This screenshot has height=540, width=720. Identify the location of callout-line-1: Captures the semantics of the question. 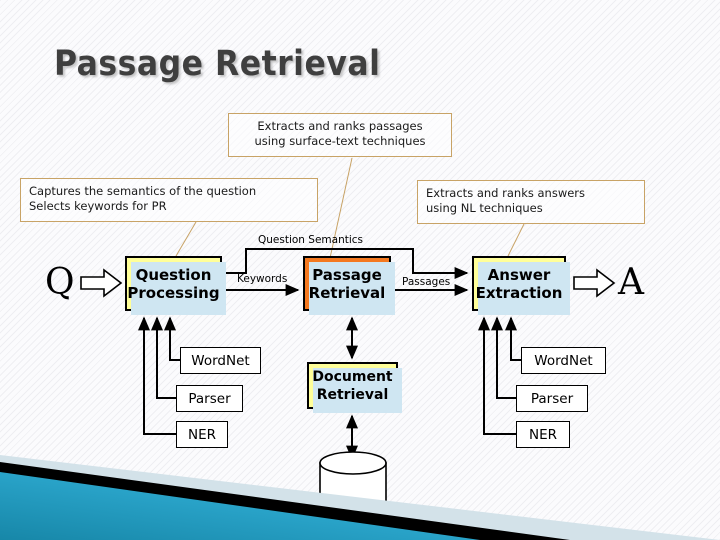
(143, 191).